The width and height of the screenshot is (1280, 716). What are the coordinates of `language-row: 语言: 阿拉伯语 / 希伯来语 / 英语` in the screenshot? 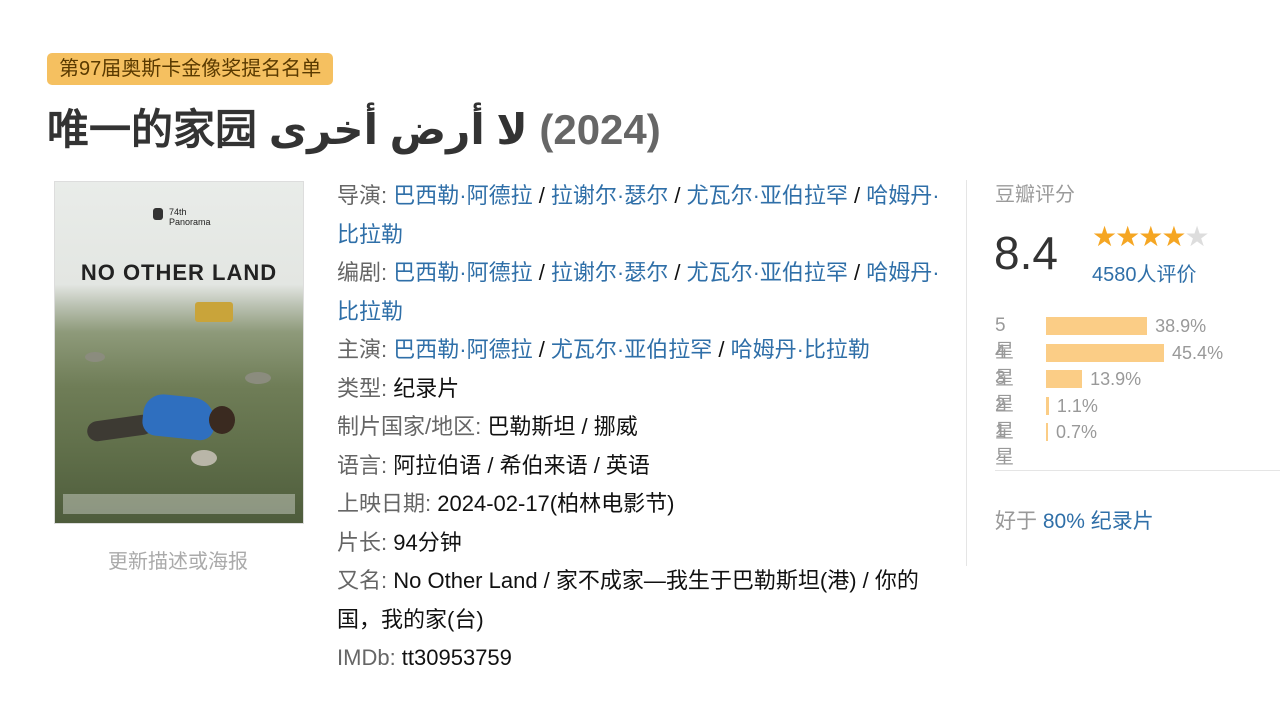 It's located at (493, 465).